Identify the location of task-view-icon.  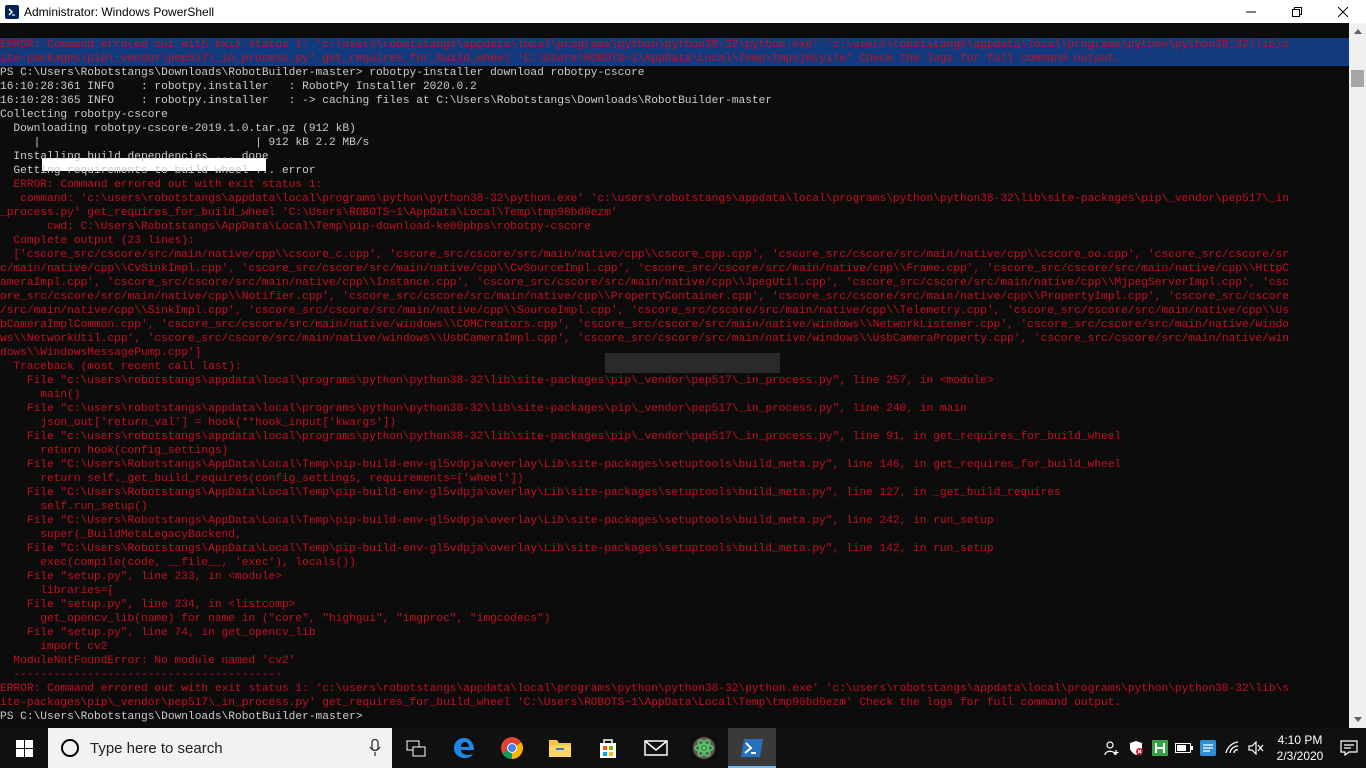
(416, 748).